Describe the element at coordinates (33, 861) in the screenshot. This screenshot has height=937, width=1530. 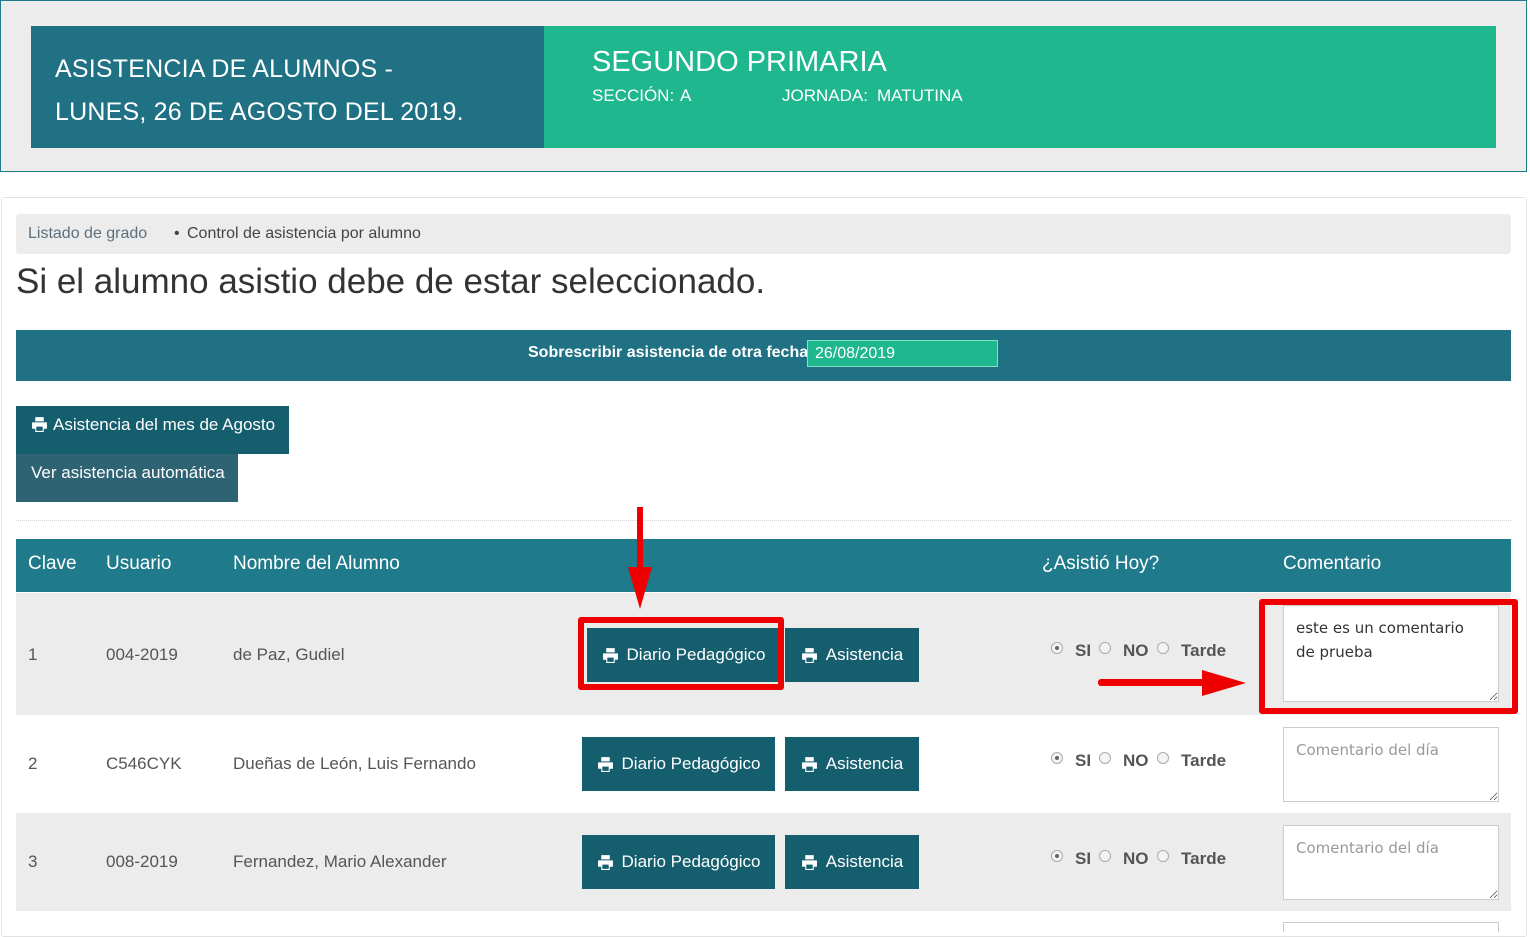
I see `row-clave: 3` at that location.